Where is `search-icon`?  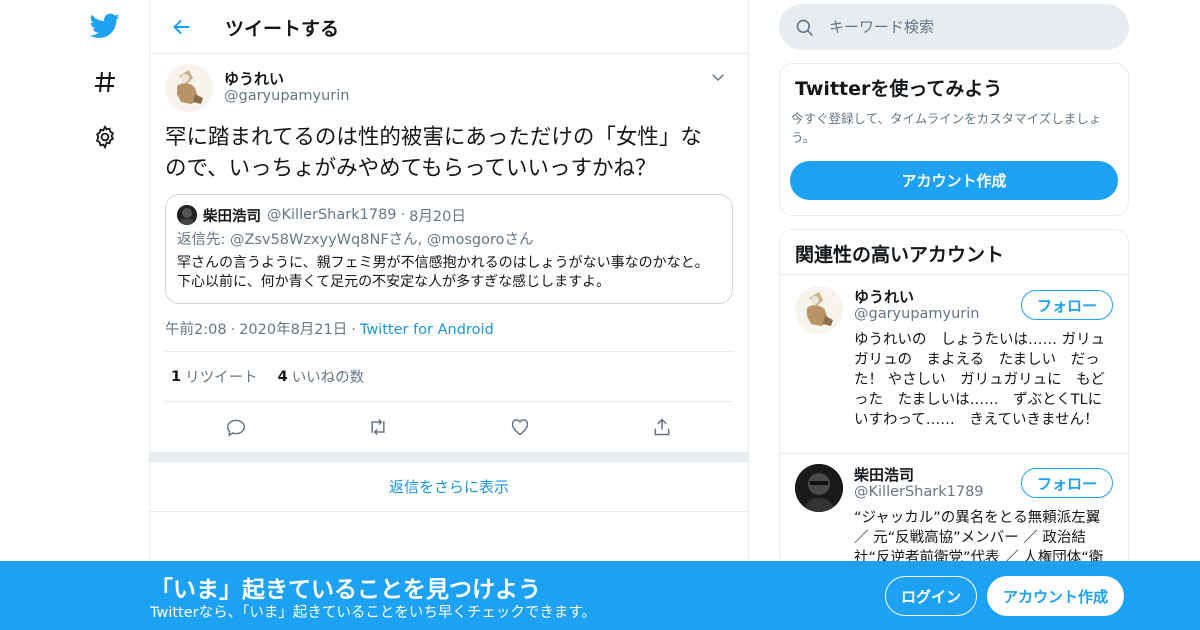 search-icon is located at coordinates (805, 28).